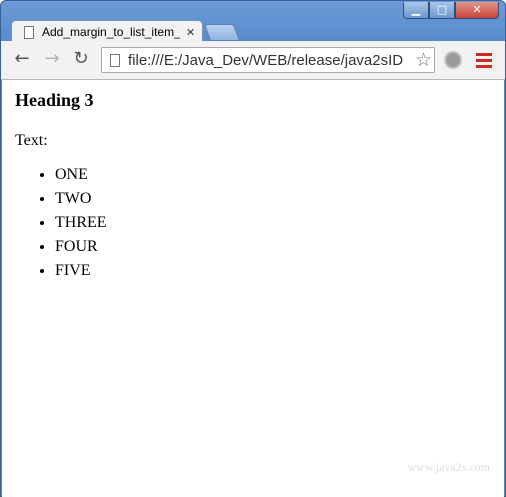  I want to click on item-list: ONE TWO THREE FOUR FIVE, so click(61, 226).